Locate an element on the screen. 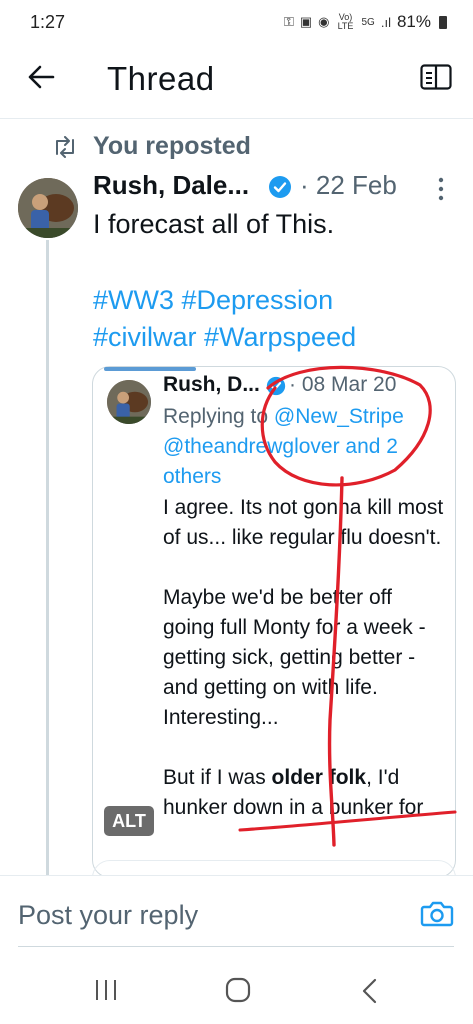 The width and height of the screenshot is (473, 1024). battery-percent: 81% is located at coordinates (413, 21).